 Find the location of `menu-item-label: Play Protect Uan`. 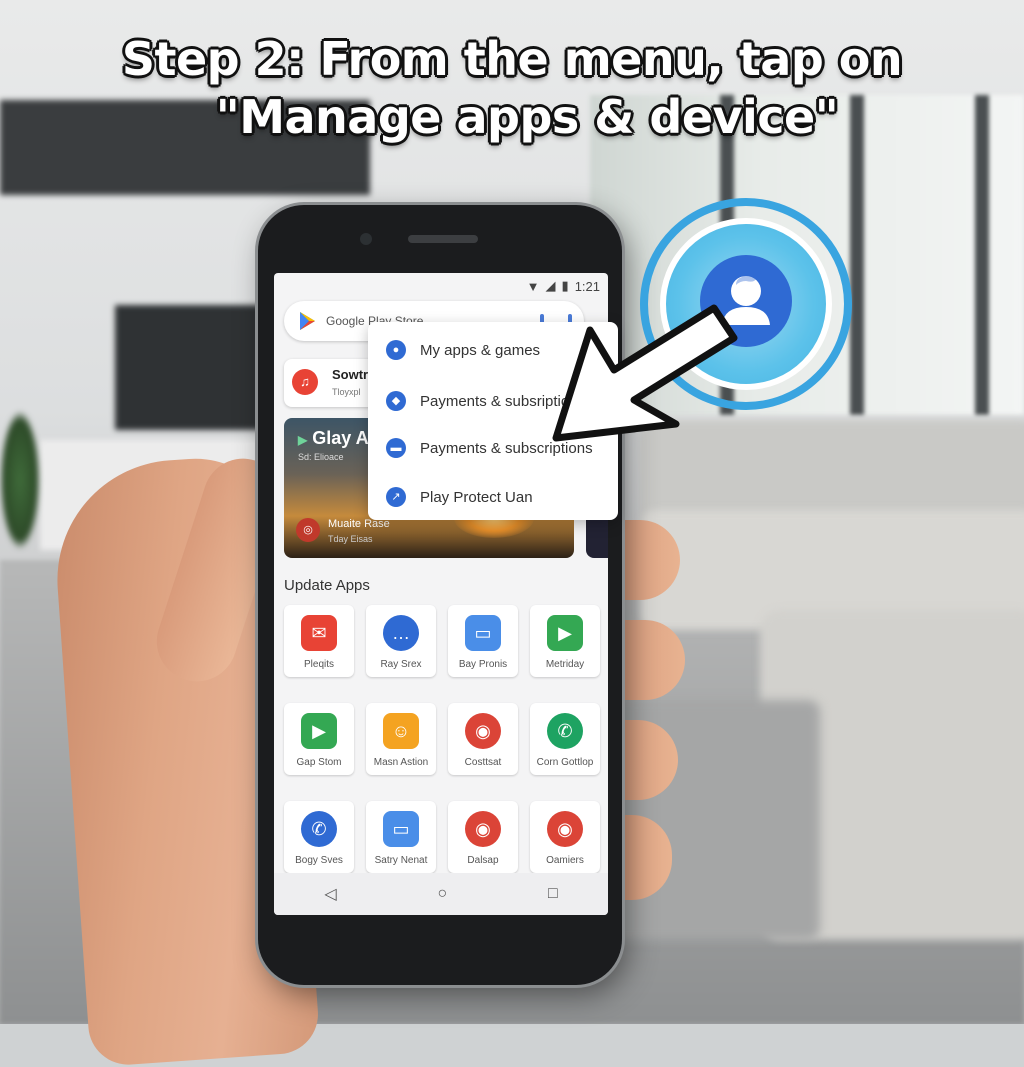

menu-item-label: Play Protect Uan is located at coordinates (476, 497).